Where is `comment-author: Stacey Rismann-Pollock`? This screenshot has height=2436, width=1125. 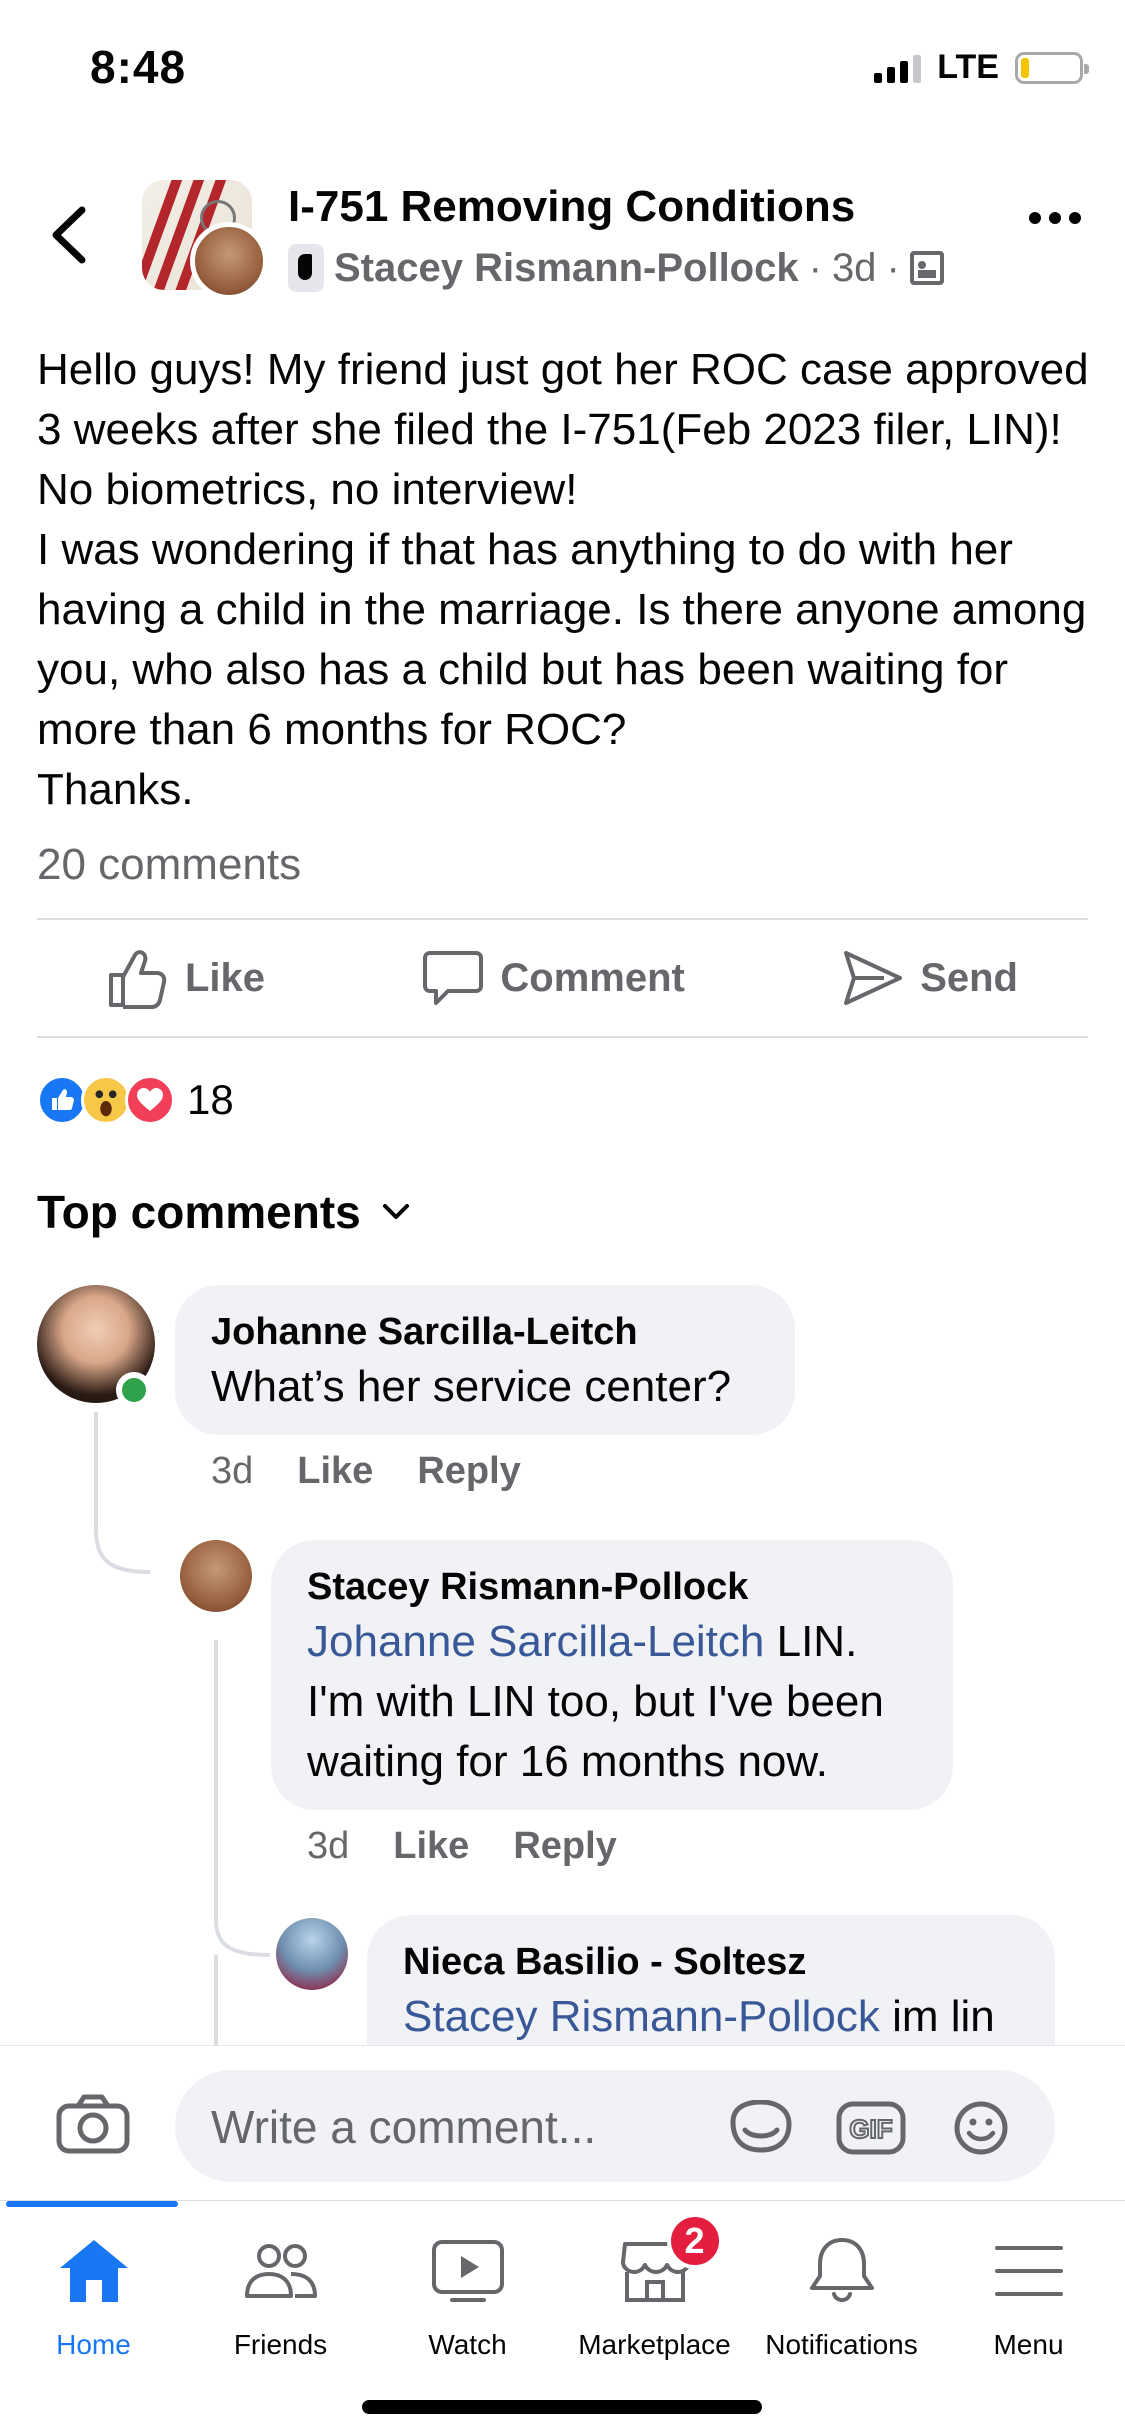
comment-author: Stacey Rismann-Pollock is located at coordinates (612, 1587).